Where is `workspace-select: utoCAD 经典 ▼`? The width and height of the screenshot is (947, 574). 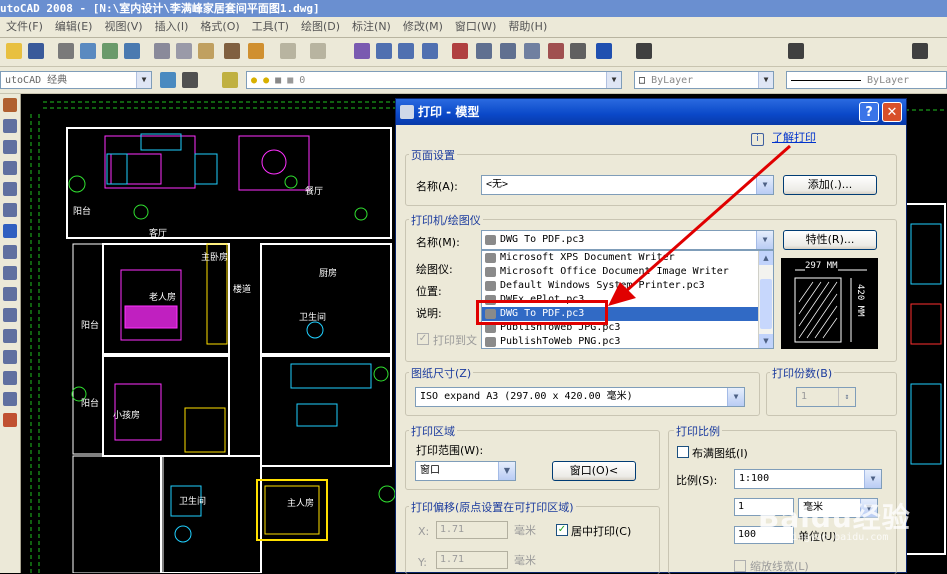 workspace-select: utoCAD 经典 ▼ is located at coordinates (76, 80).